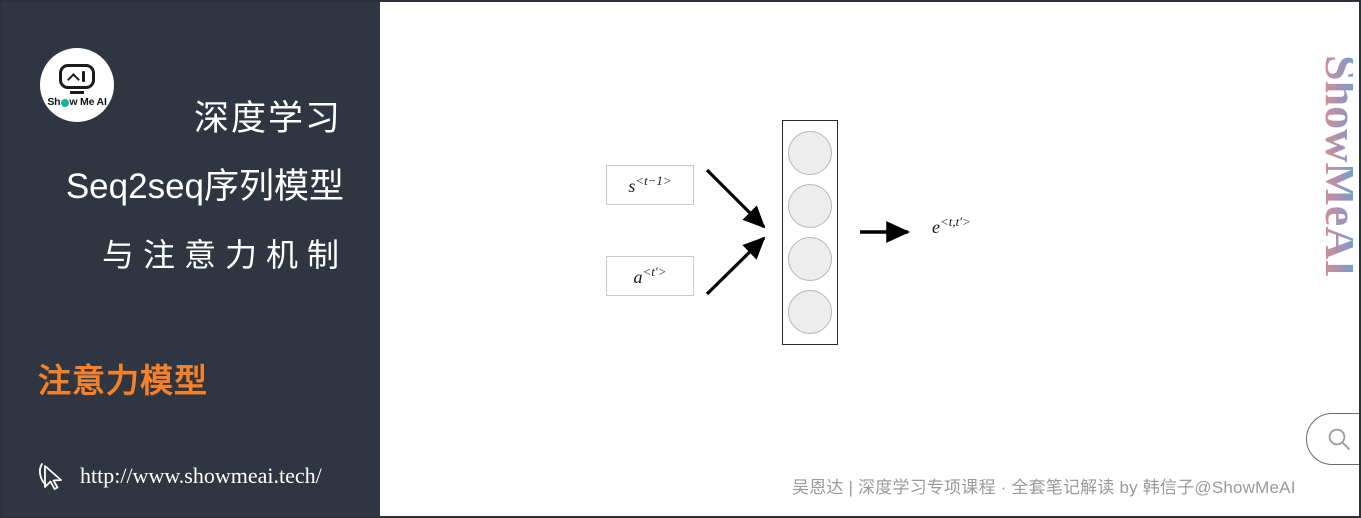 This screenshot has width=1361, height=518. Describe the element at coordinates (1044, 487) in the screenshot. I see `footer-credit: 吴恩达 | 深度学习专项课程 · 全套笔记解读 by 韩信子@ShowMeAI` at that location.